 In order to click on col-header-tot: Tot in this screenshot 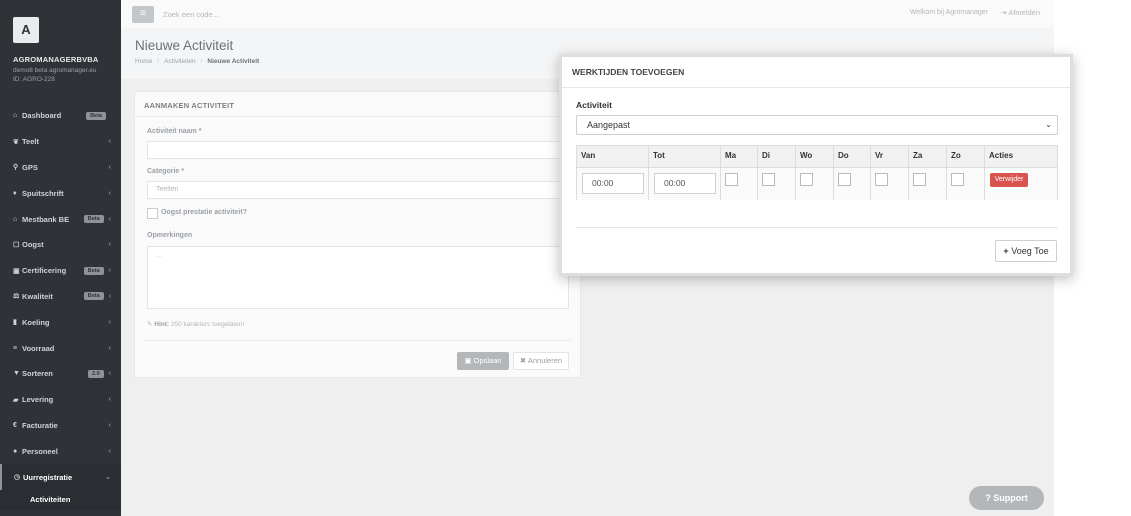, I will do `click(685, 157)`.